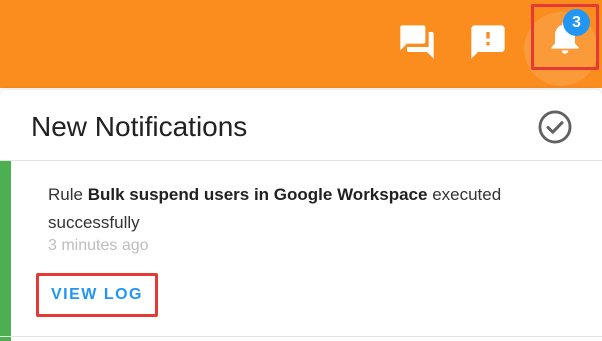  Describe the element at coordinates (301, 336) in the screenshot. I see `item-divider` at that location.